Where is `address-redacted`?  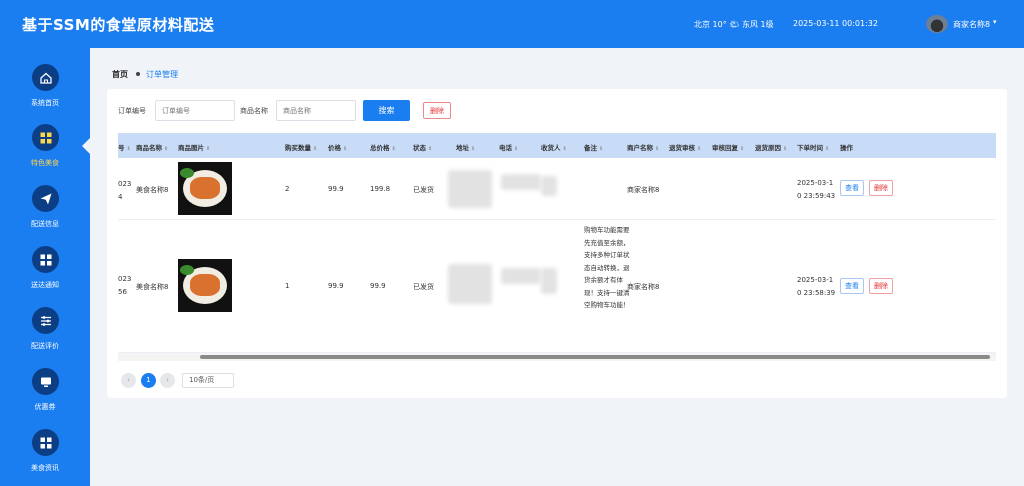 address-redacted is located at coordinates (470, 284).